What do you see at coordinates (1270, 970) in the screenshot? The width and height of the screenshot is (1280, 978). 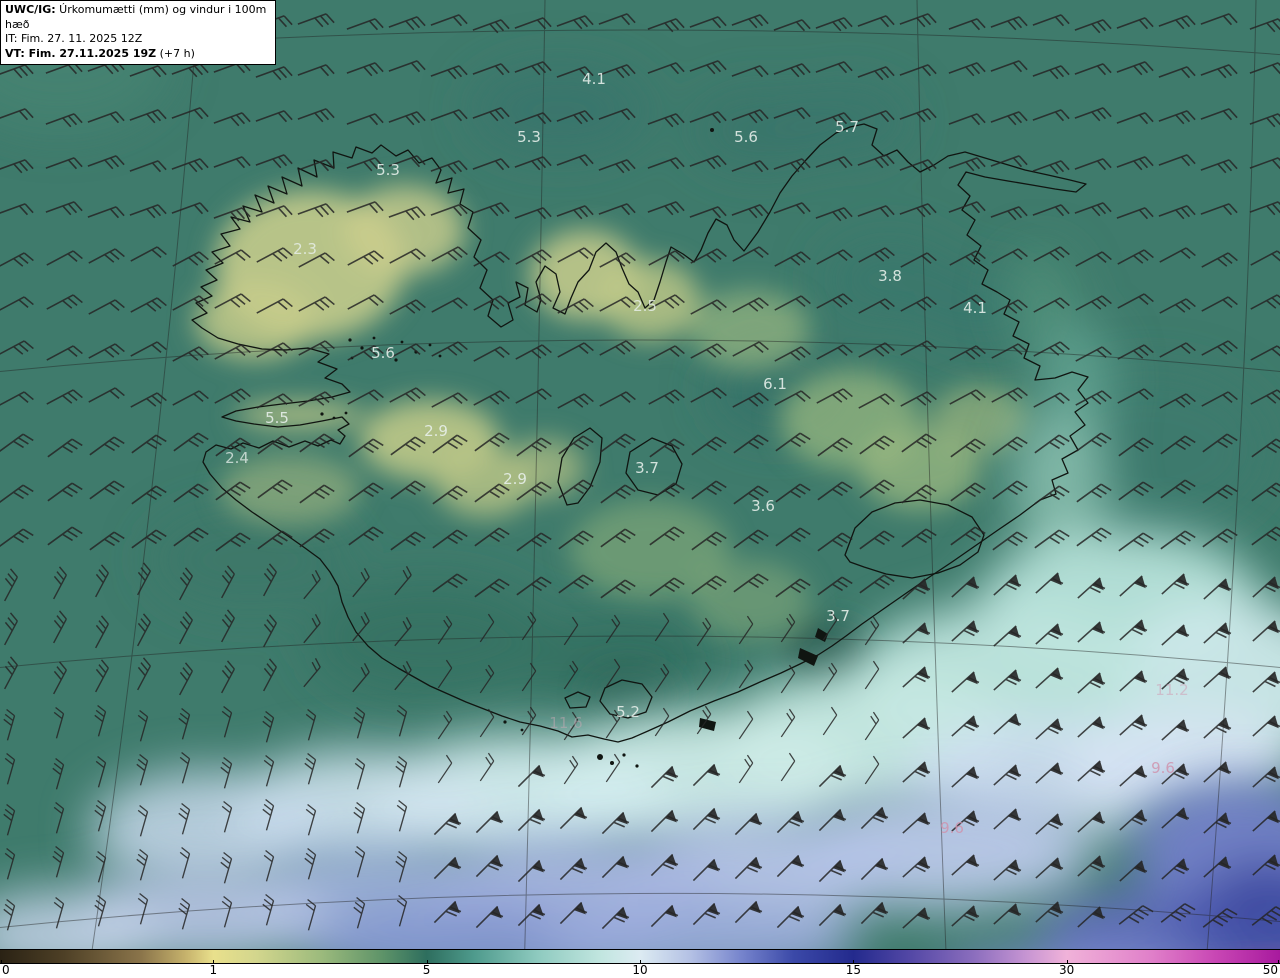 I see `colorbar-tick-label: 50` at bounding box center [1270, 970].